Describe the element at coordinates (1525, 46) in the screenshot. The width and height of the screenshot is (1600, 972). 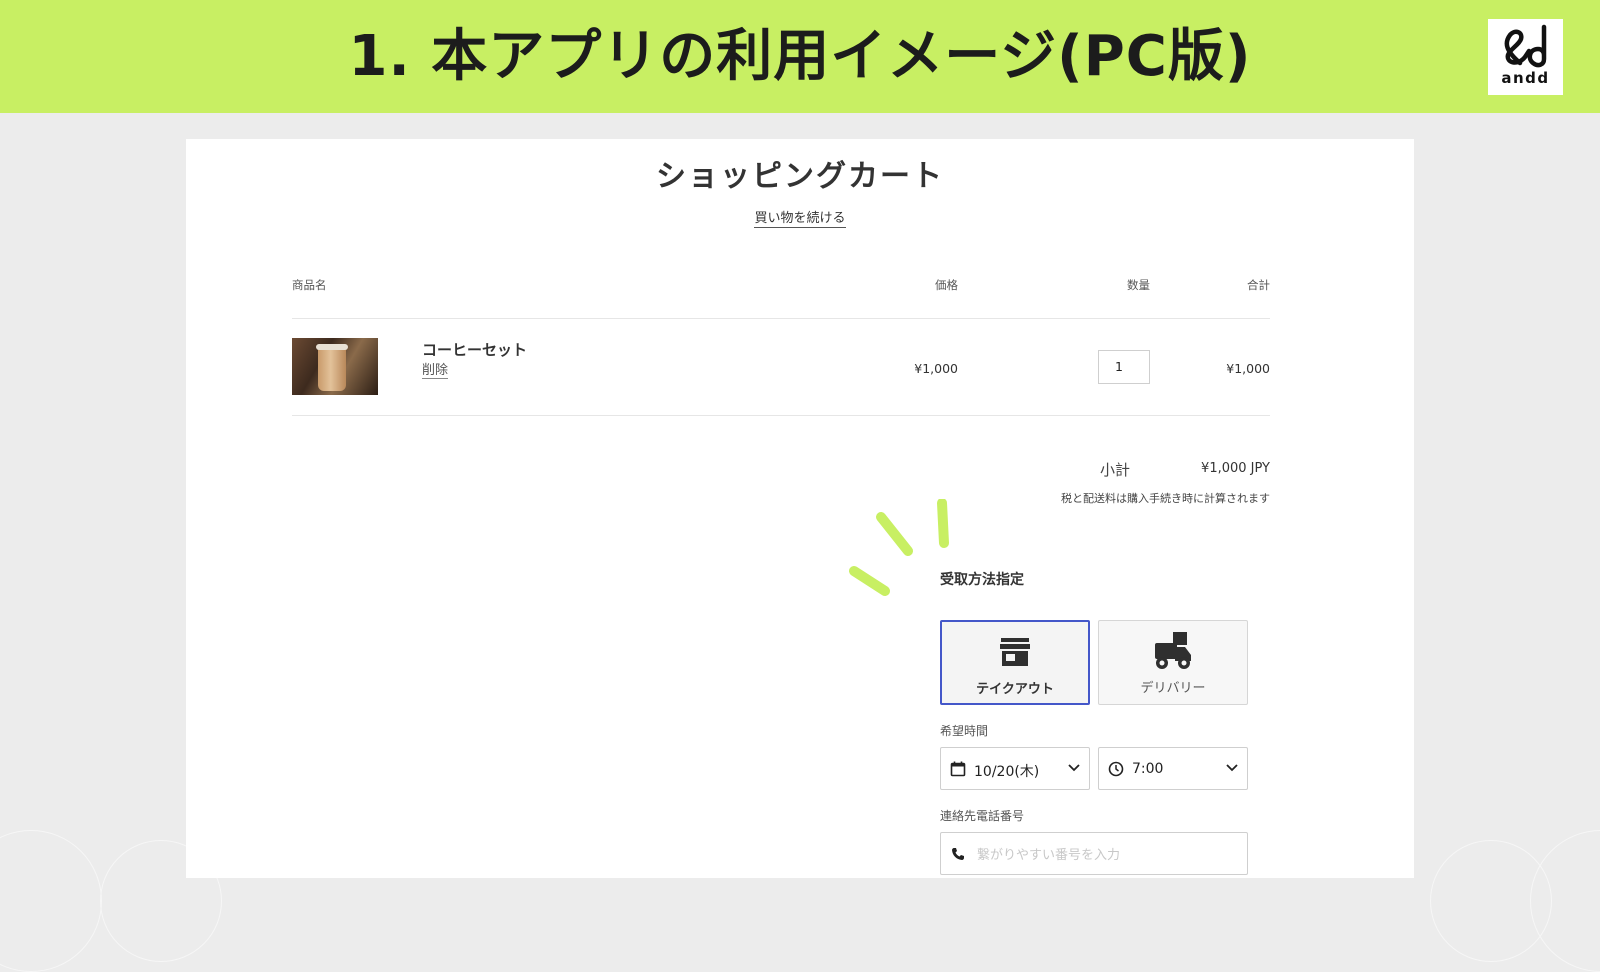
I see `brand-logo-mark-icon` at that location.